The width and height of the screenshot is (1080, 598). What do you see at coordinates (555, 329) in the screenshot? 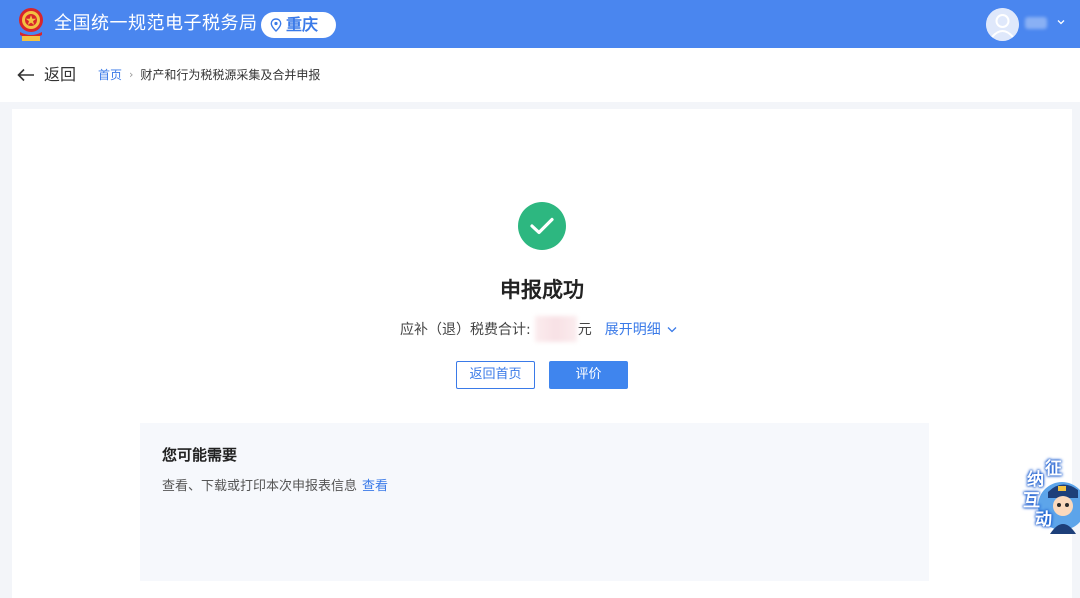
I see `tax-amount-redacted` at bounding box center [555, 329].